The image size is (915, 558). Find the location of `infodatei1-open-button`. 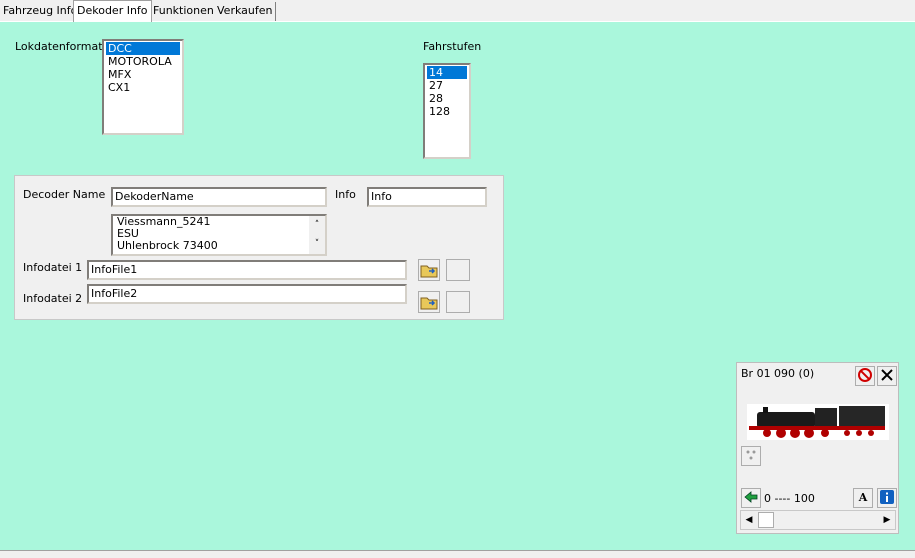

infodatei1-open-button is located at coordinates (458, 270).